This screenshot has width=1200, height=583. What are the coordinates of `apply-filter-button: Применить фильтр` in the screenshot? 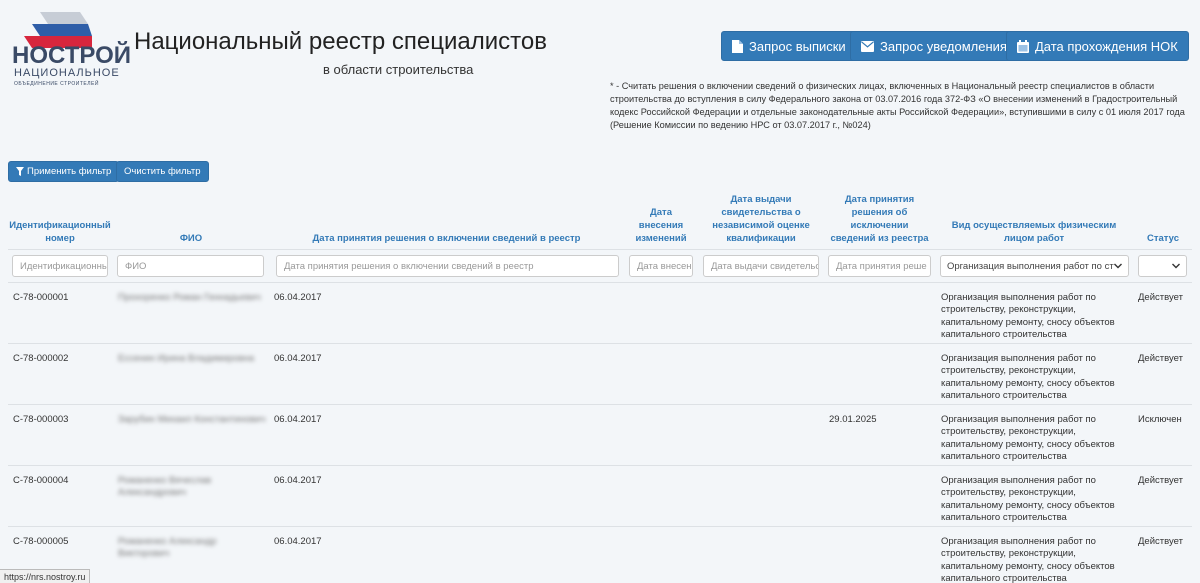 It's located at (64, 171).